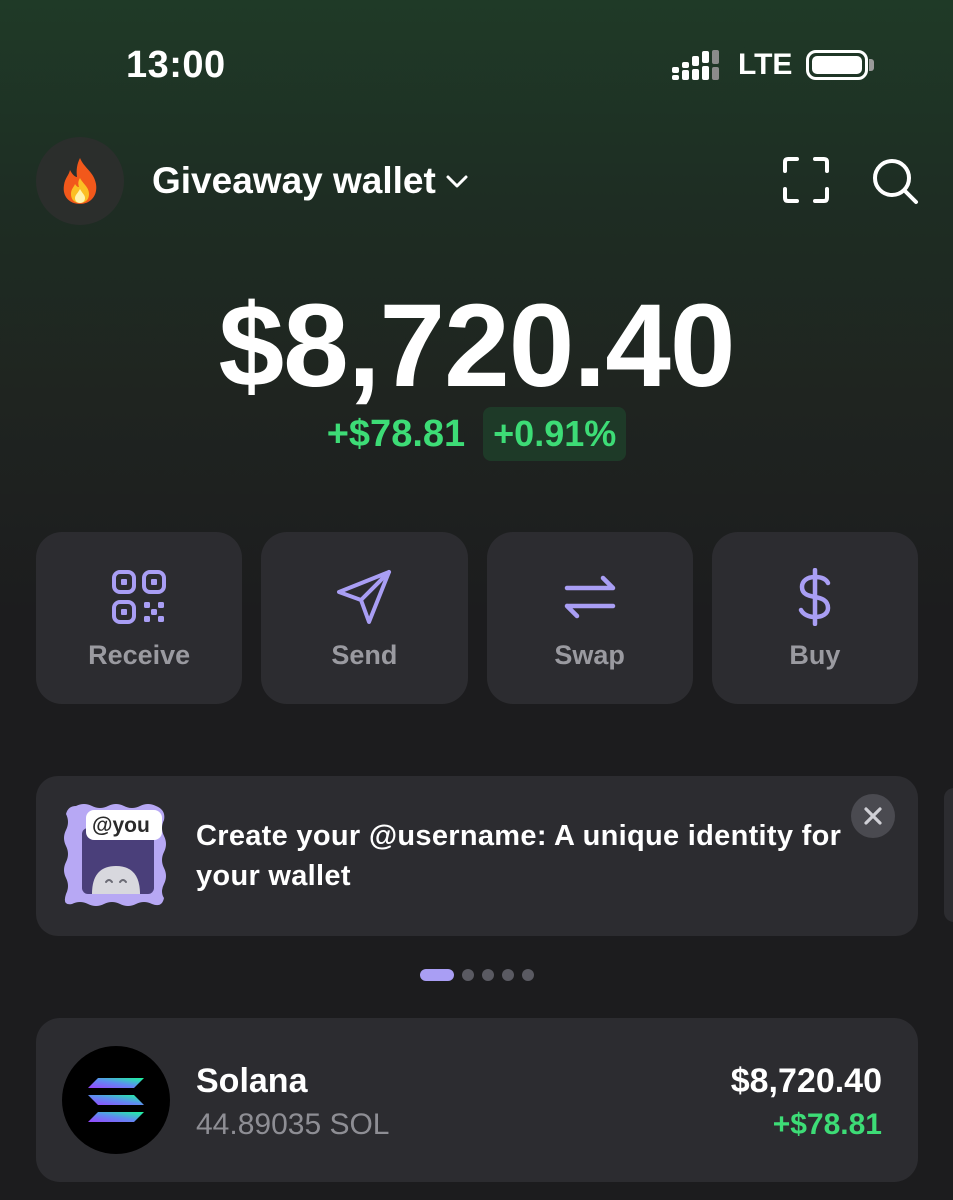  What do you see at coordinates (139, 597) in the screenshot?
I see `qr-code-icon` at bounding box center [139, 597].